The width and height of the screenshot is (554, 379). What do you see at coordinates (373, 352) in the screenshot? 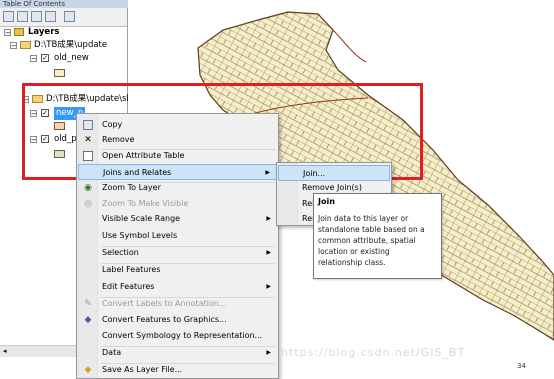
I see `watermark: https://blog.csdn.net/GIS_BT` at bounding box center [373, 352].